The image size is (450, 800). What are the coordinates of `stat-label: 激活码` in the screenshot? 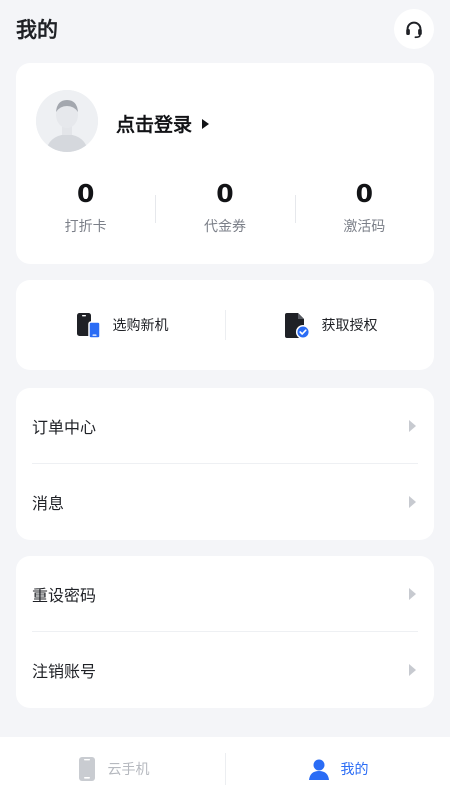 It's located at (364, 227).